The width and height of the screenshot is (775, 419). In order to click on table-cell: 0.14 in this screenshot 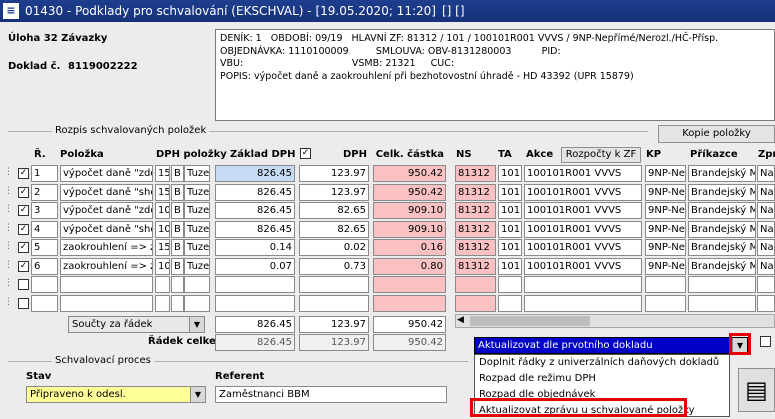, I will do `click(255, 247)`.